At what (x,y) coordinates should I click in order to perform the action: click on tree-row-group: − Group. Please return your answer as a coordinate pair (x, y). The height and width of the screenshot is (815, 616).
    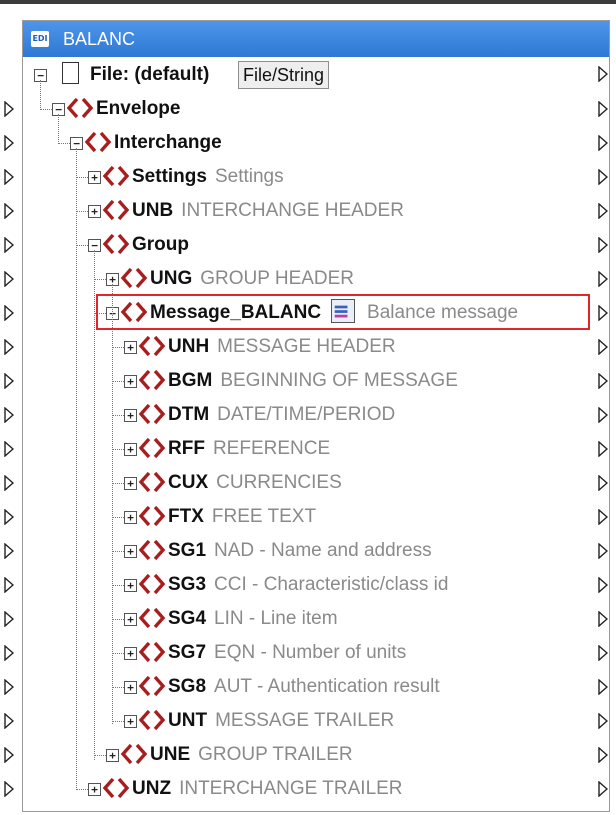
    Looking at the image, I should click on (339, 245).